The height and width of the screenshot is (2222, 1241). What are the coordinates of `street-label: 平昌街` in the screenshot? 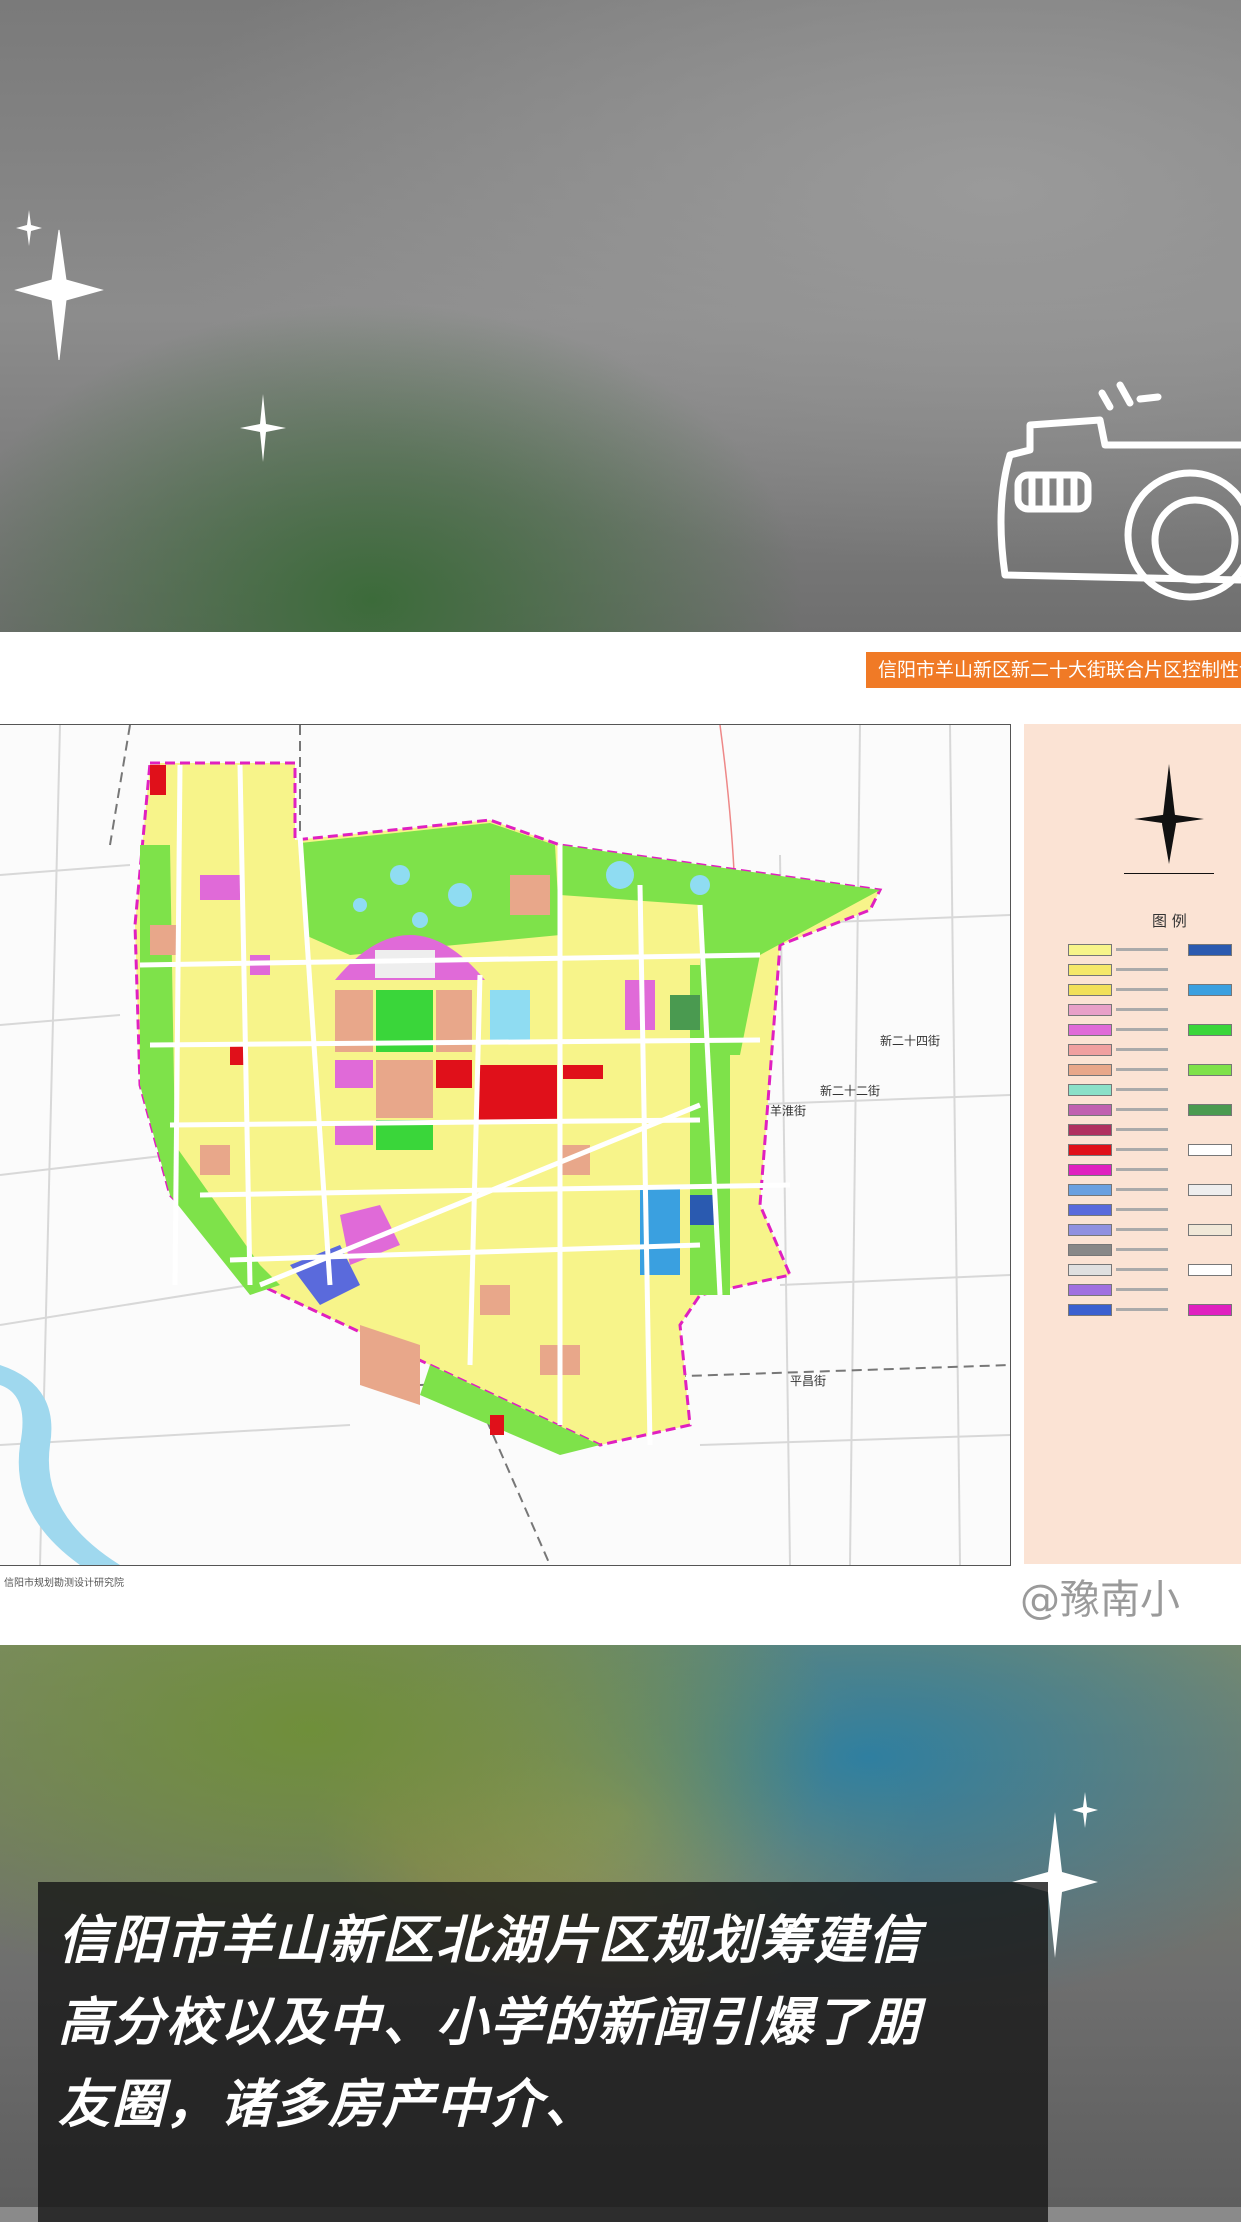 It's located at (808, 1381).